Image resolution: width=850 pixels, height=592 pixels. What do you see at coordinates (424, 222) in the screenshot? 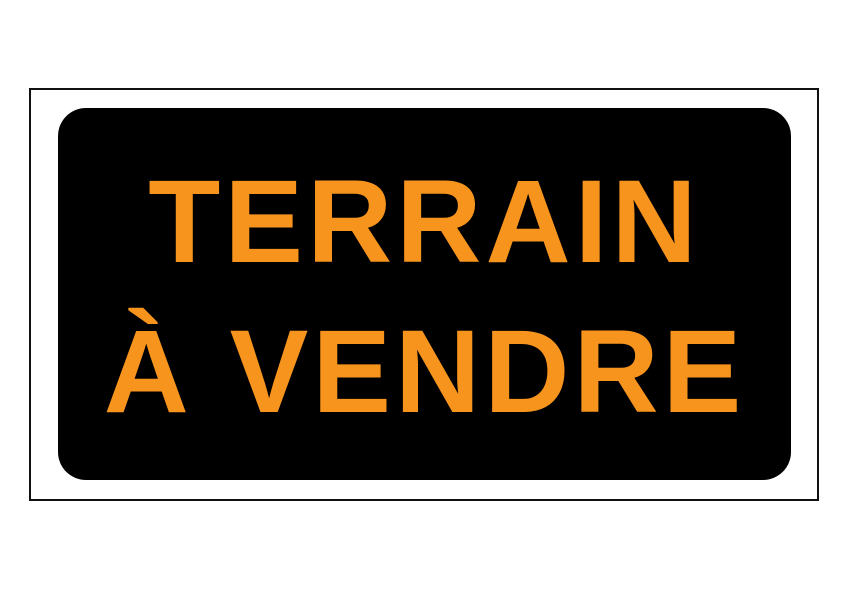
I see `sign-text-line-1: TERRAIN` at bounding box center [424, 222].